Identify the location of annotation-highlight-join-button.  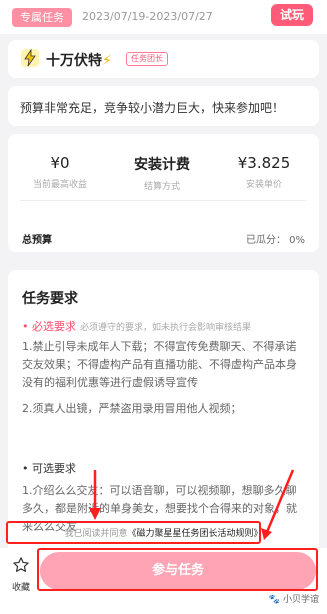
(177, 569).